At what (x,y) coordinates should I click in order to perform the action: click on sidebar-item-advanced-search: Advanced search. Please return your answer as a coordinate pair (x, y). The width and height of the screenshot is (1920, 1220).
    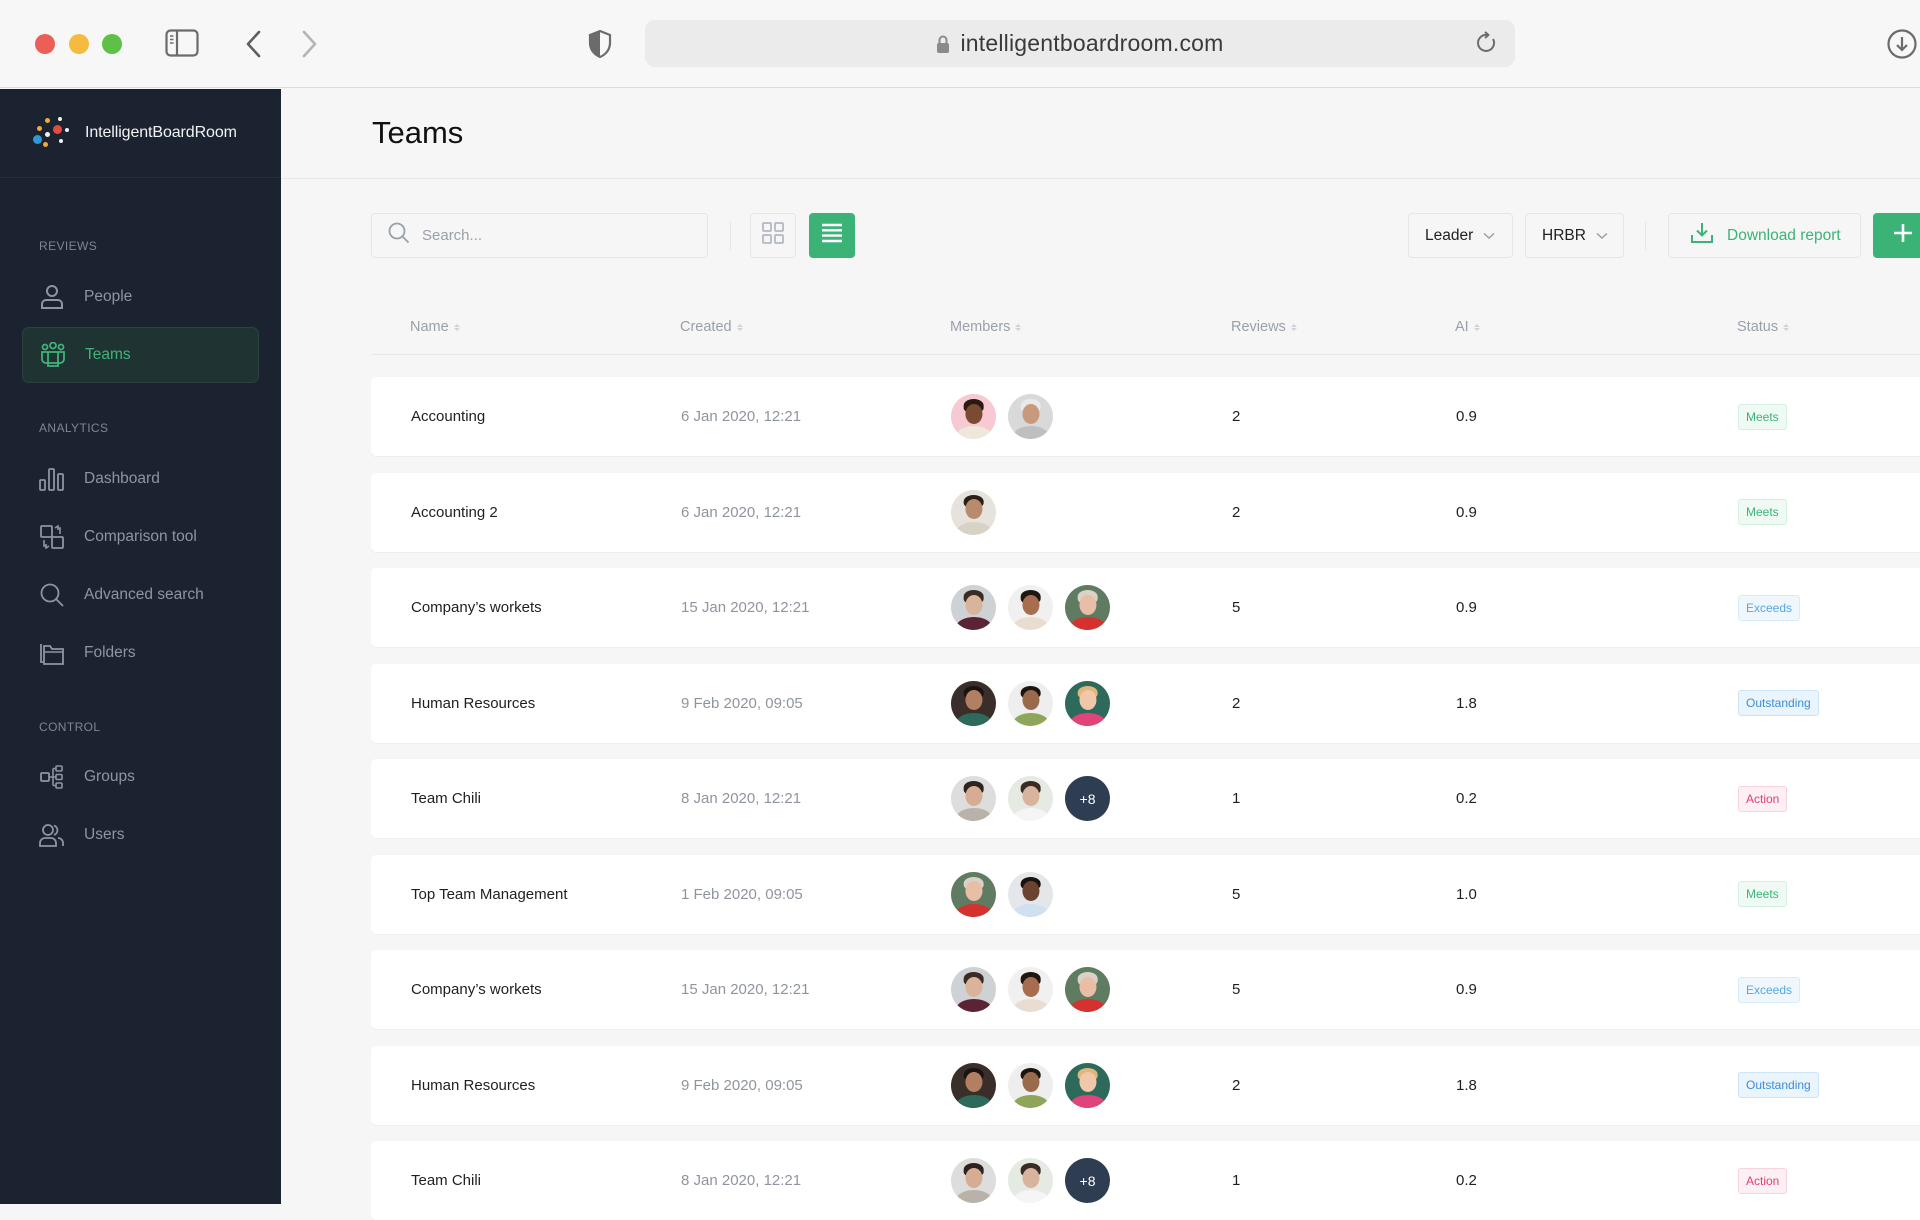
    Looking at the image, I should click on (140, 595).